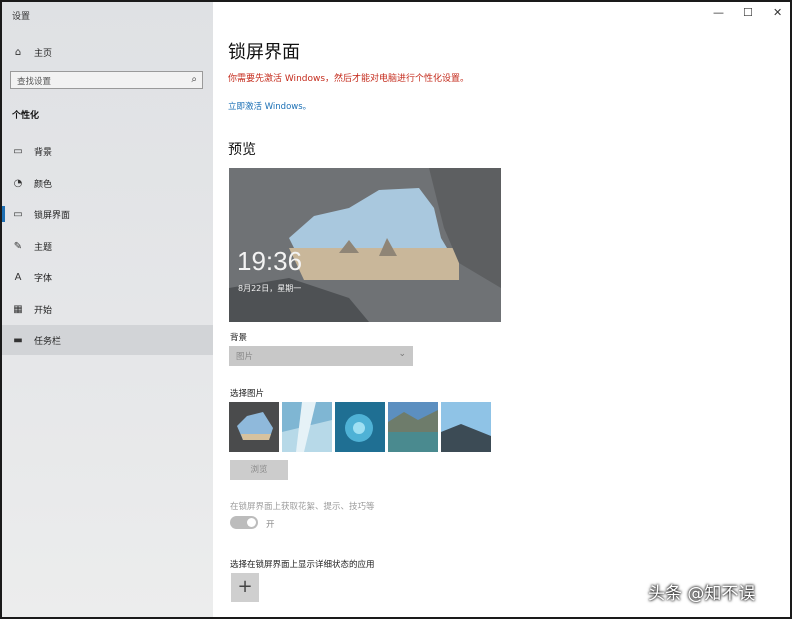  What do you see at coordinates (748, 12) in the screenshot?
I see `maximize-button: ☐` at bounding box center [748, 12].